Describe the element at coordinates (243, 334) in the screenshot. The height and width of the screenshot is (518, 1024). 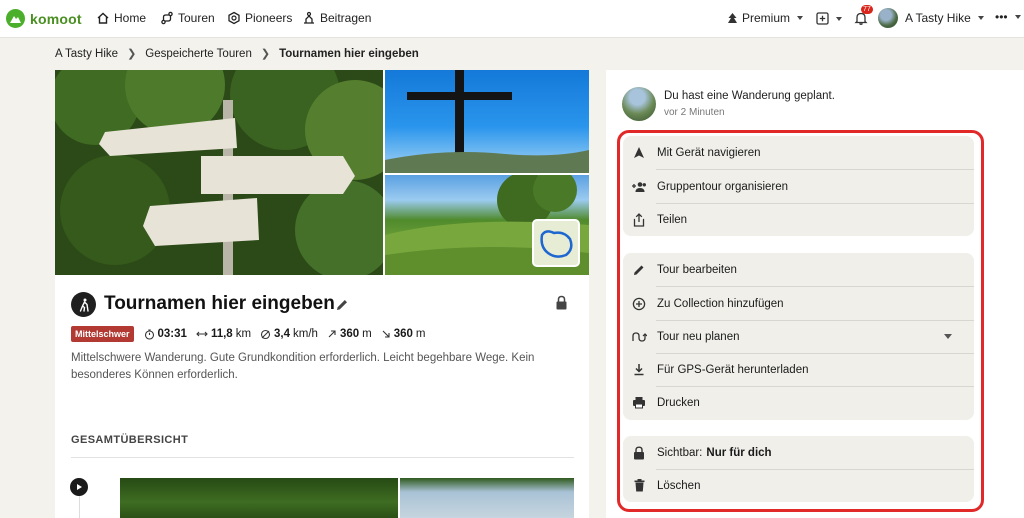
I see `distance-unit: km` at that location.